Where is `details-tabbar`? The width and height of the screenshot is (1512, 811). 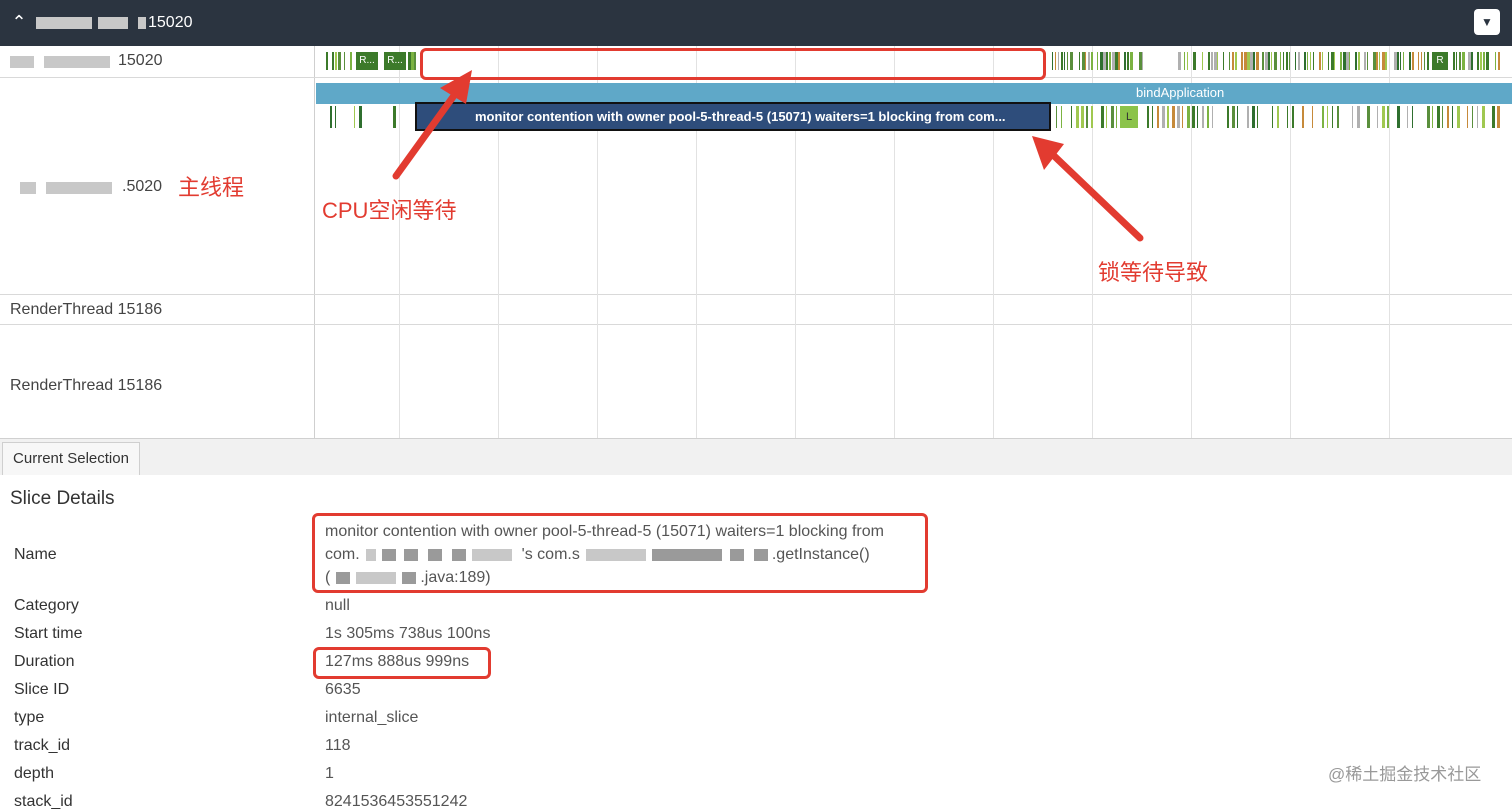
details-tabbar is located at coordinates (756, 456).